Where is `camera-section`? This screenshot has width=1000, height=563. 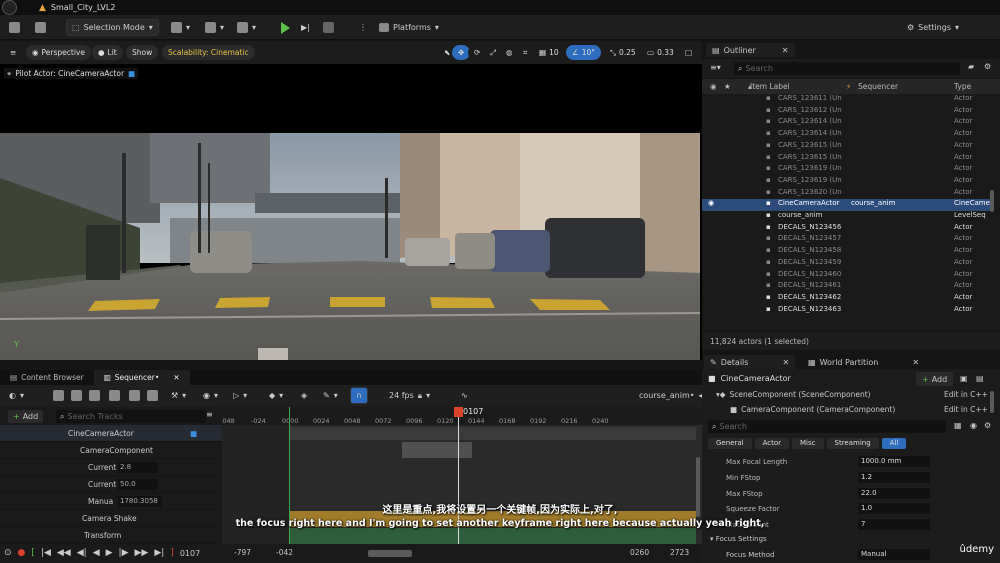 camera-section is located at coordinates (493, 433).